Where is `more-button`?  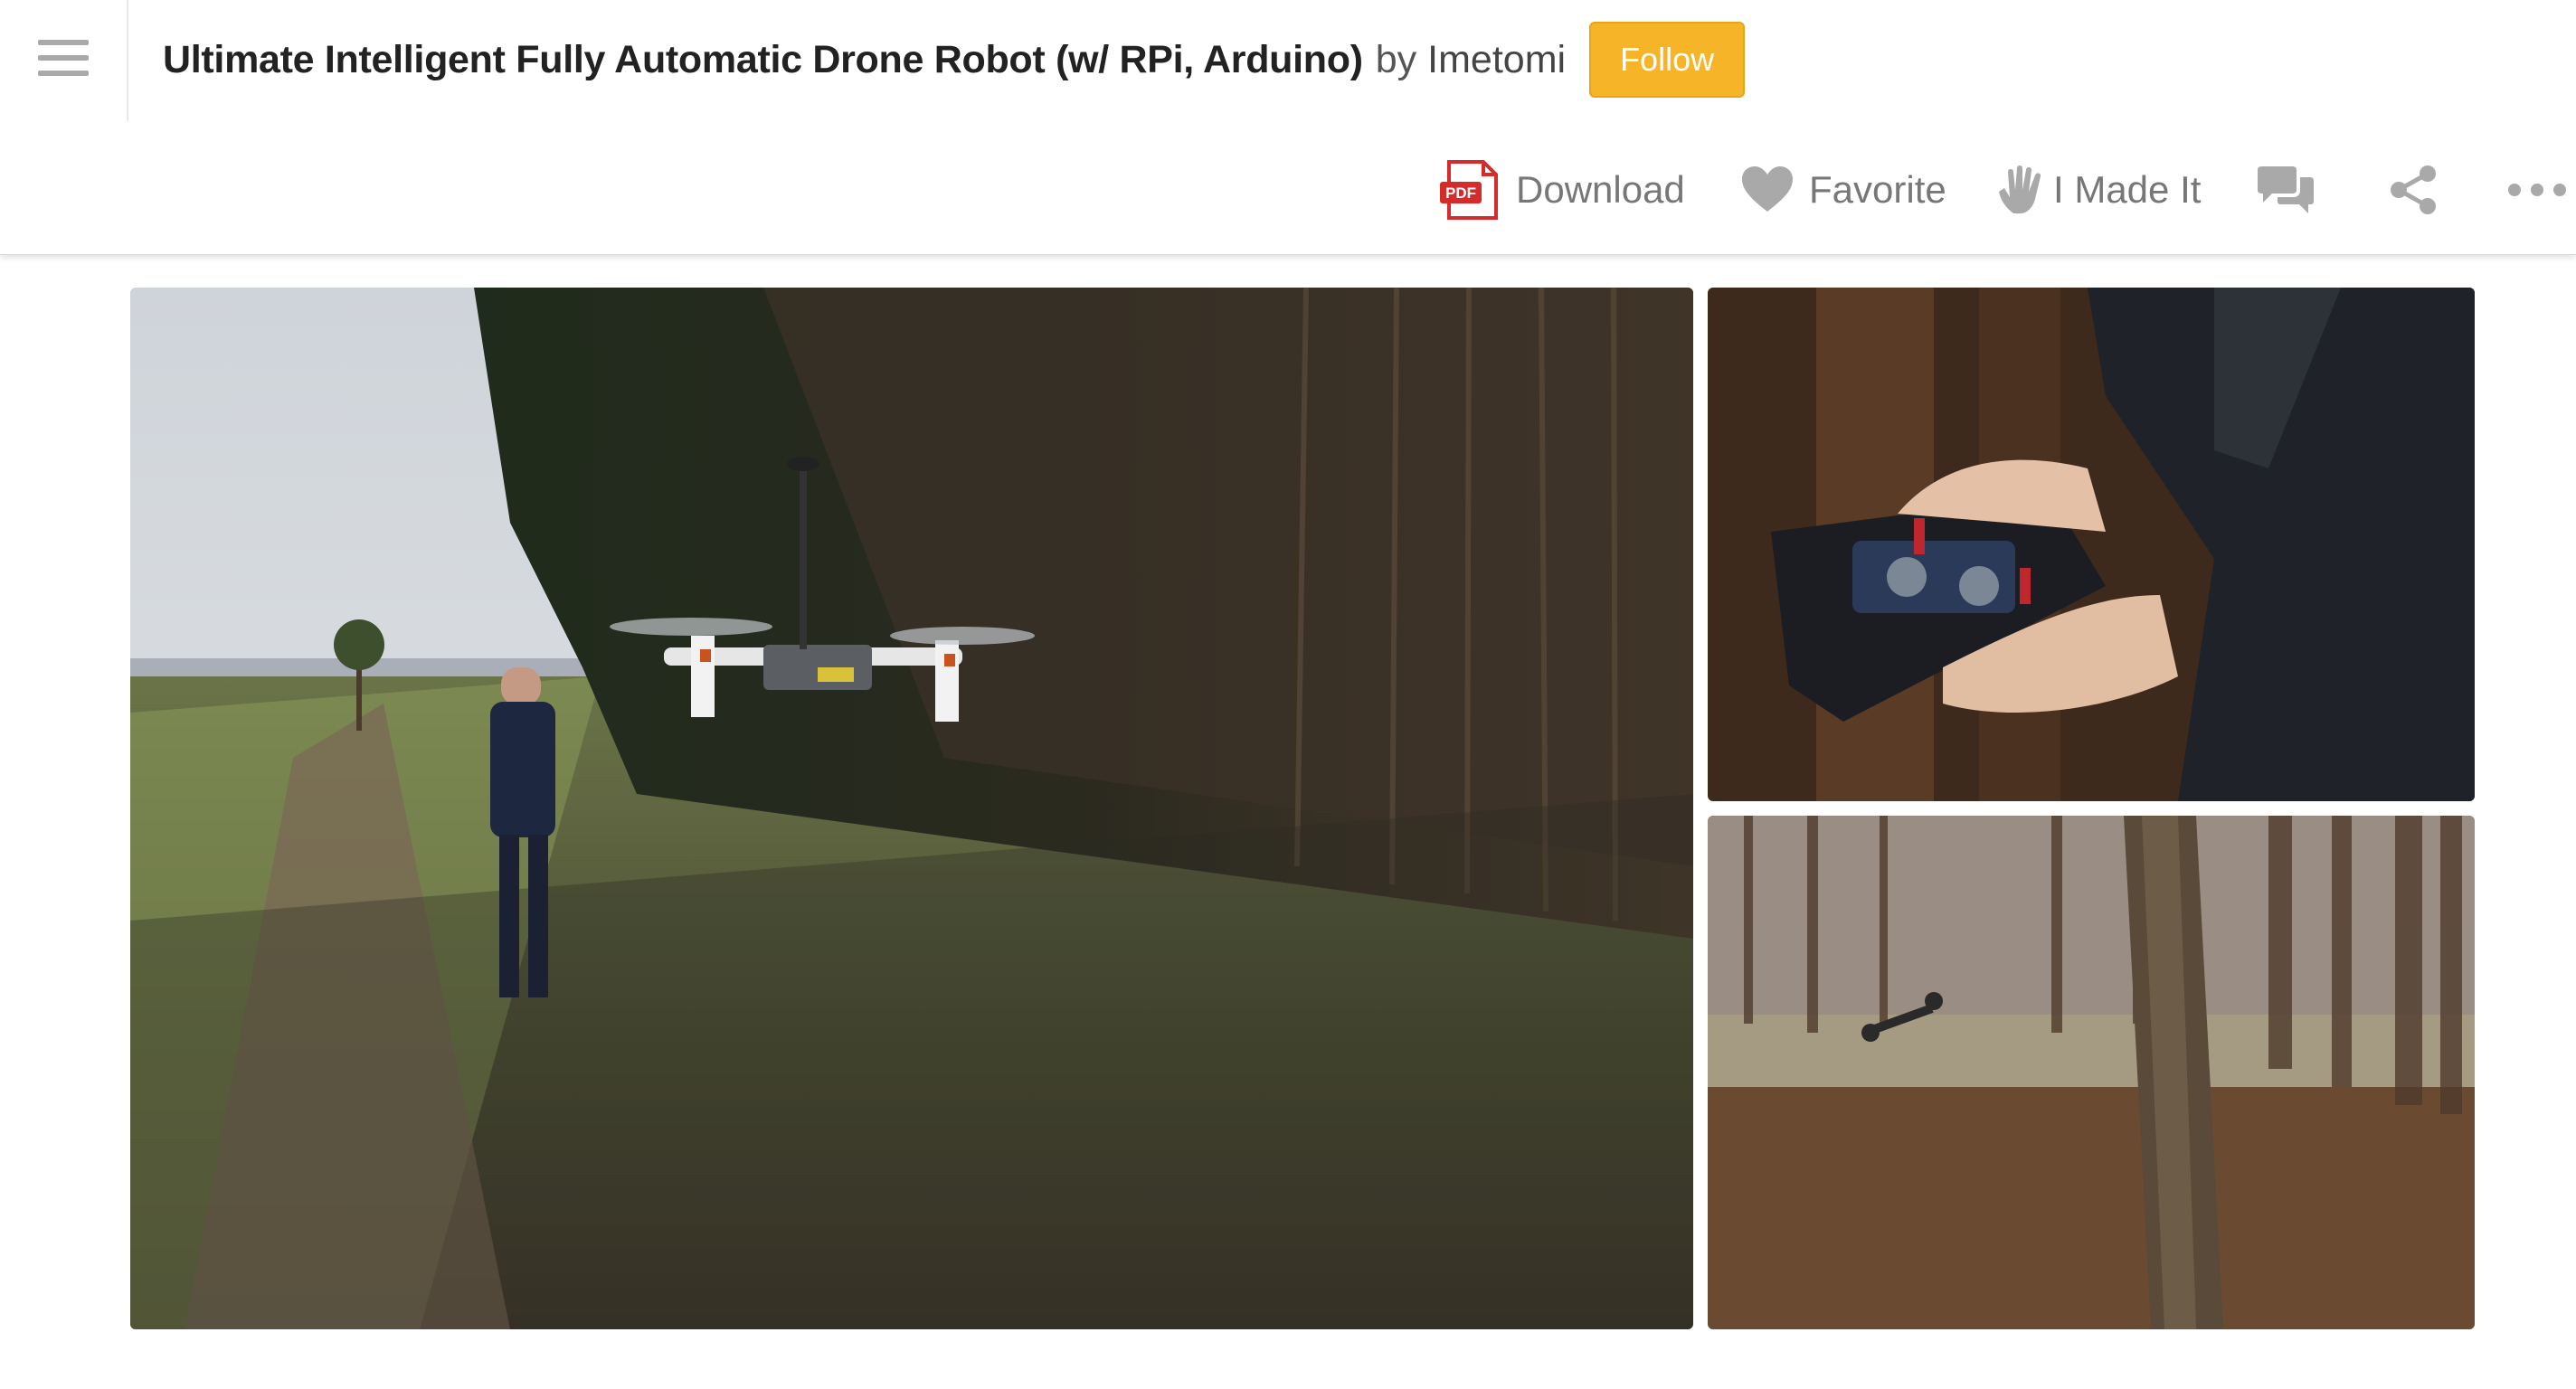
more-button is located at coordinates (2539, 190).